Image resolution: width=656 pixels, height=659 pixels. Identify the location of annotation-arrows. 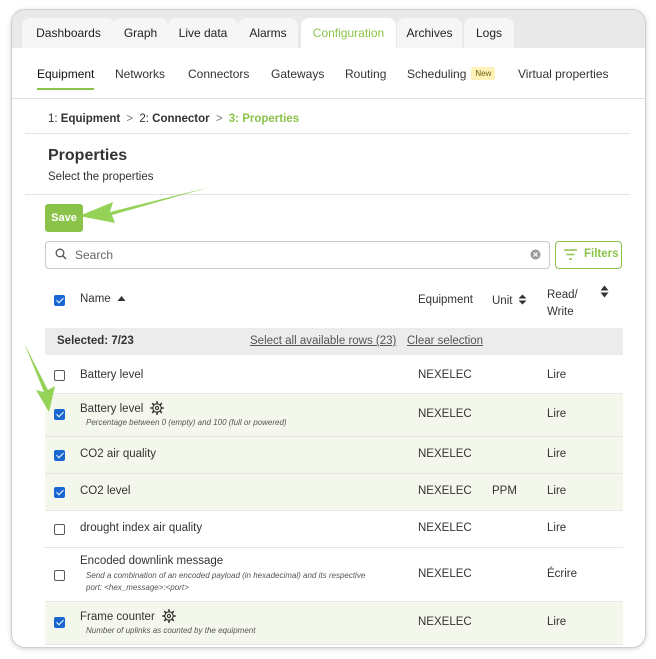
(117, 299).